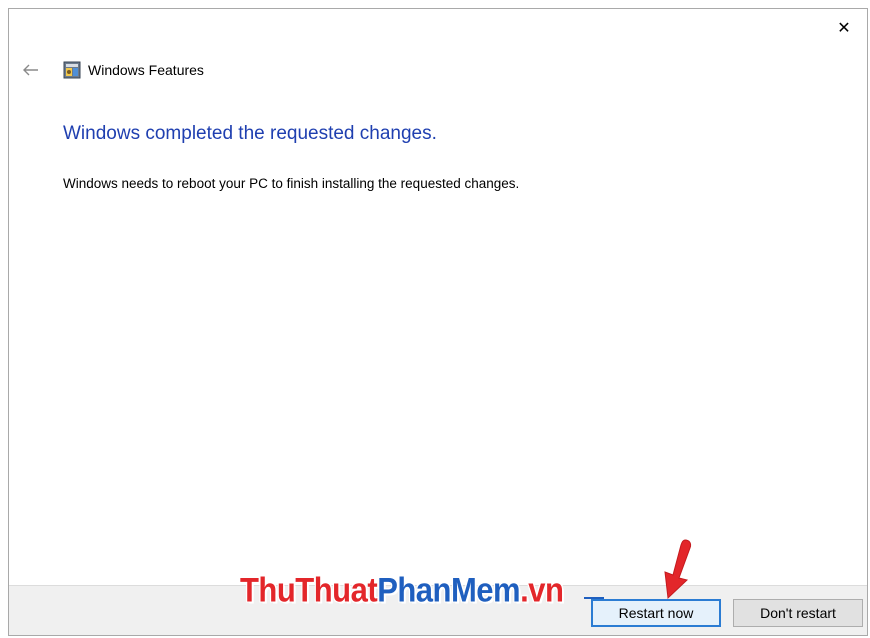 The height and width of the screenshot is (638, 870). What do you see at coordinates (656, 613) in the screenshot?
I see `restart-now-button: Restart now` at bounding box center [656, 613].